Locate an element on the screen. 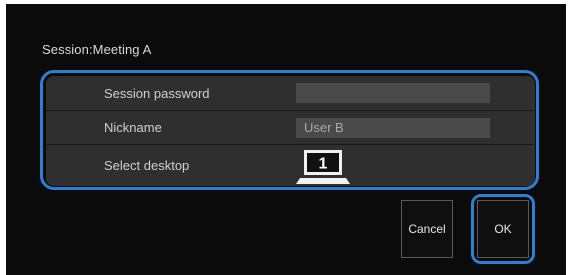 The image size is (572, 275). ok-button: OK is located at coordinates (503, 229).